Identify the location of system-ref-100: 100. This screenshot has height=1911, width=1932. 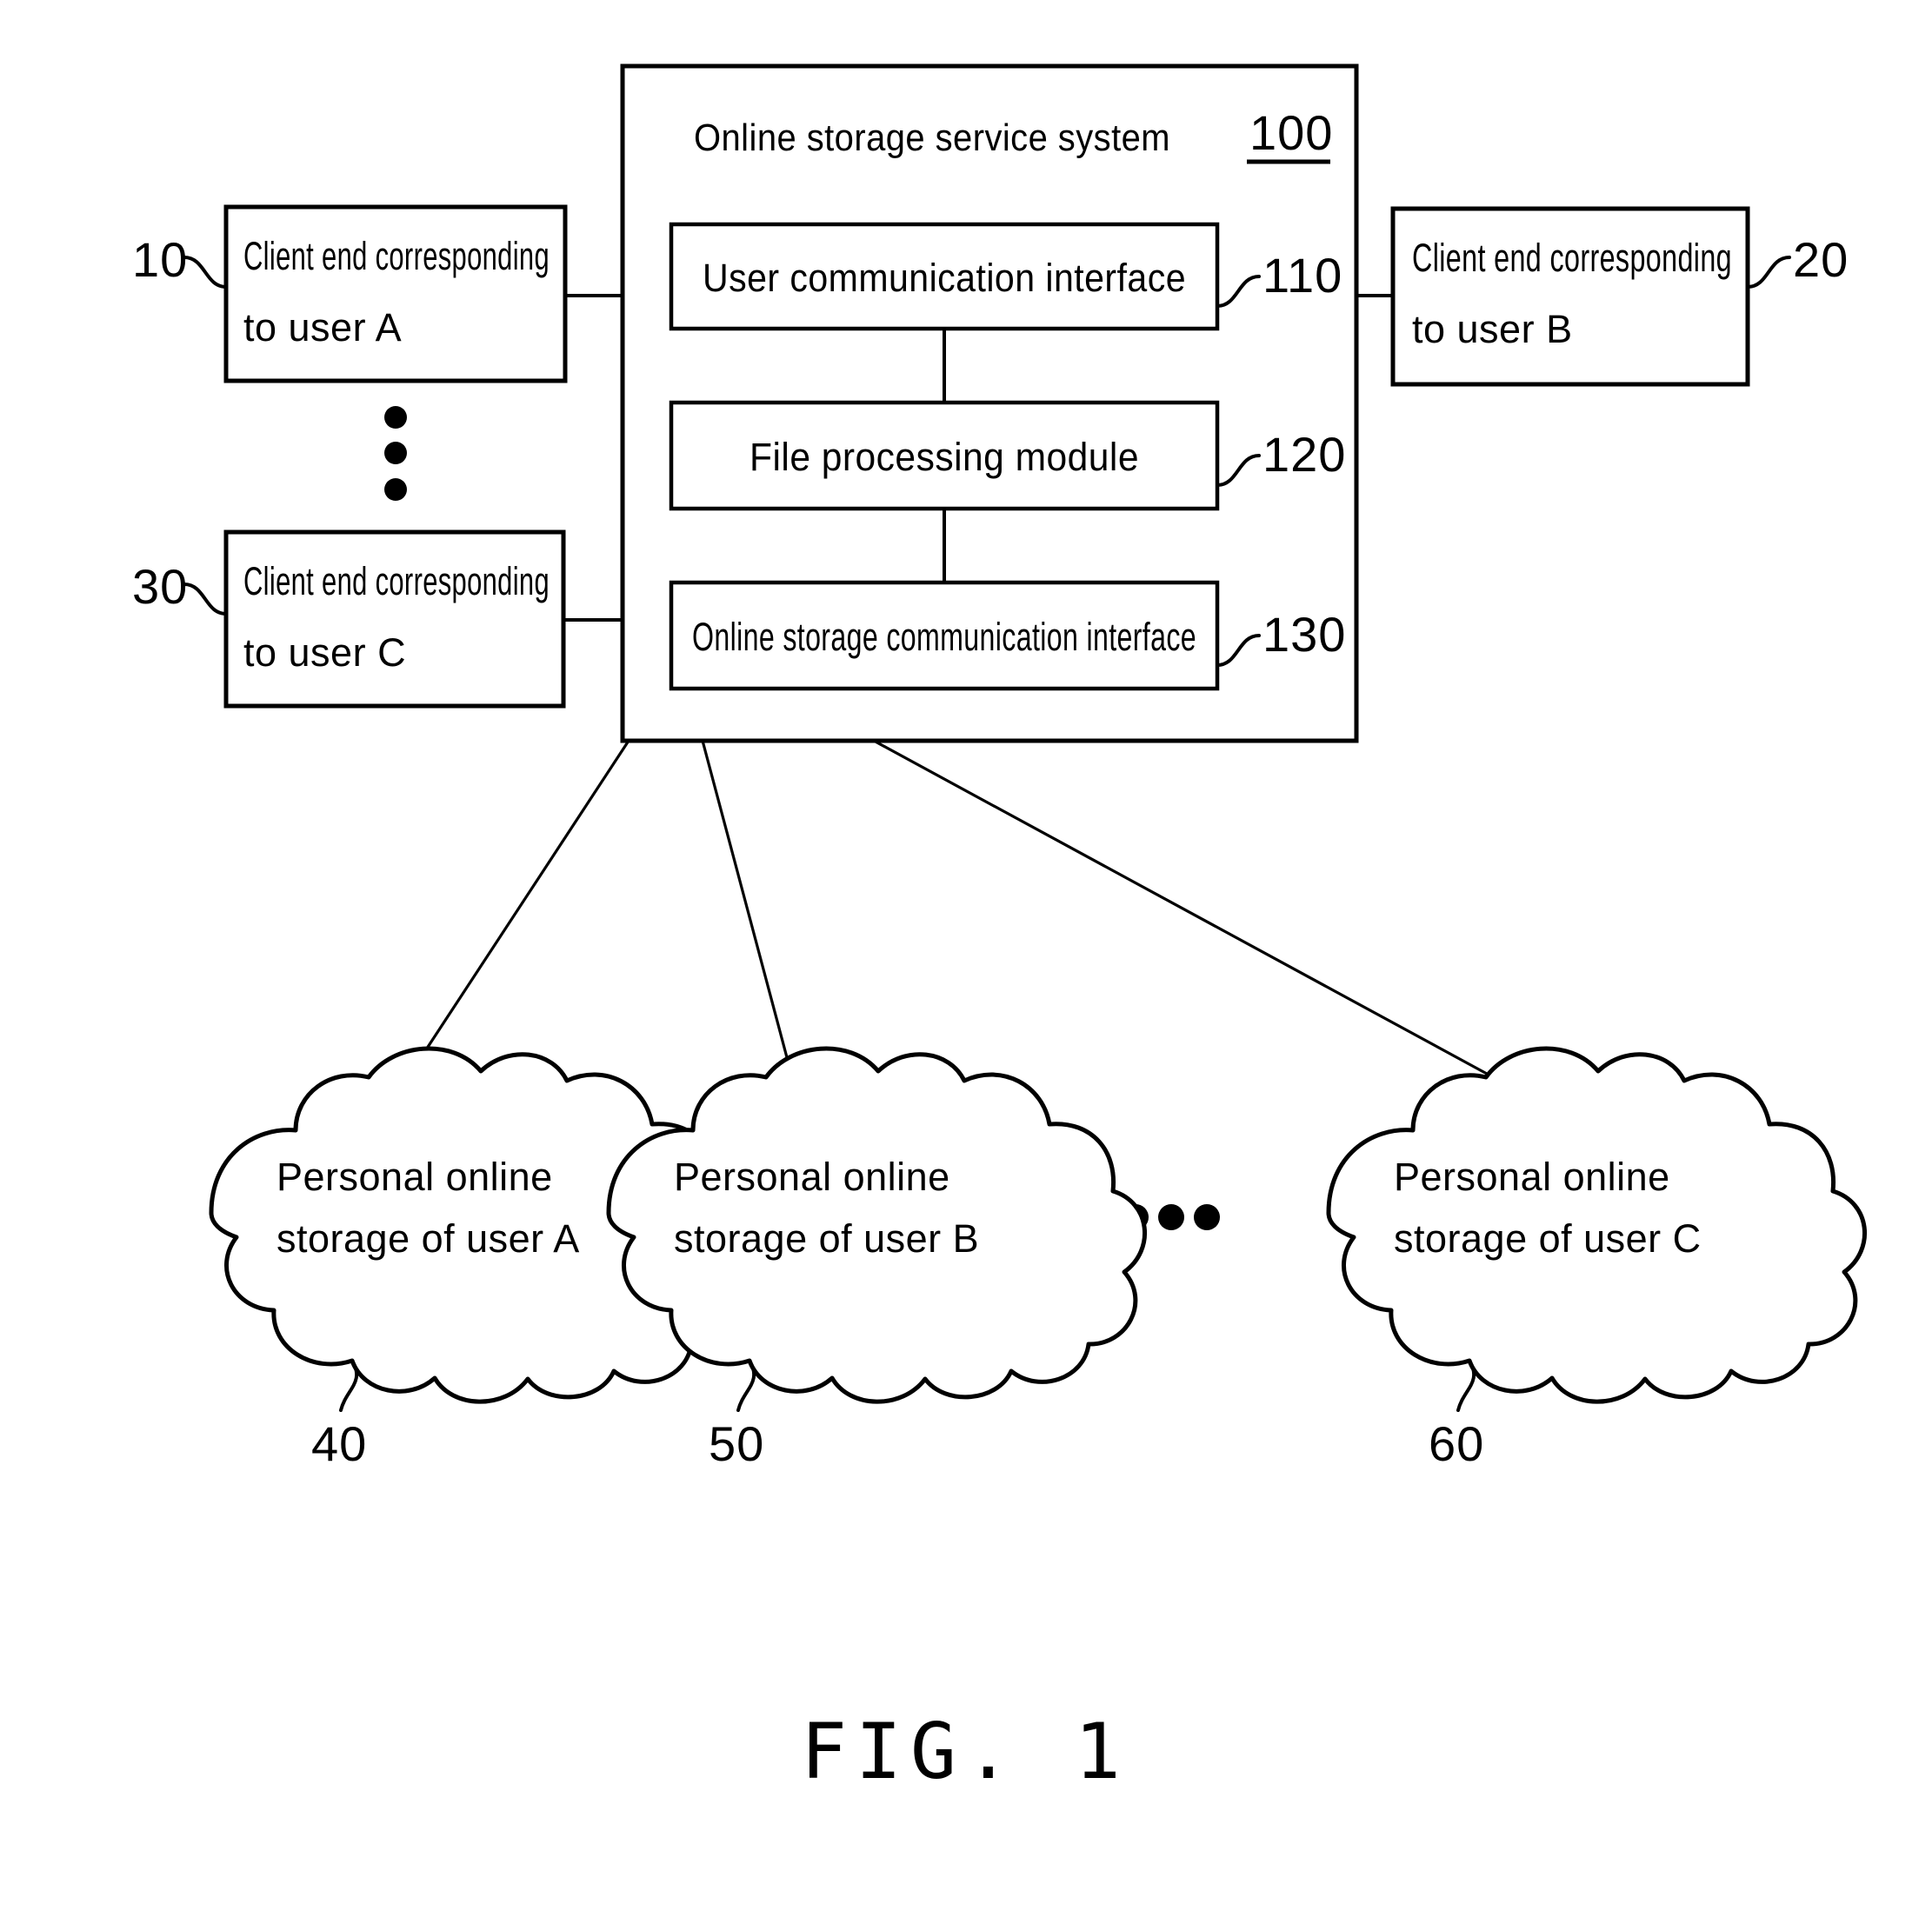
(1291, 132).